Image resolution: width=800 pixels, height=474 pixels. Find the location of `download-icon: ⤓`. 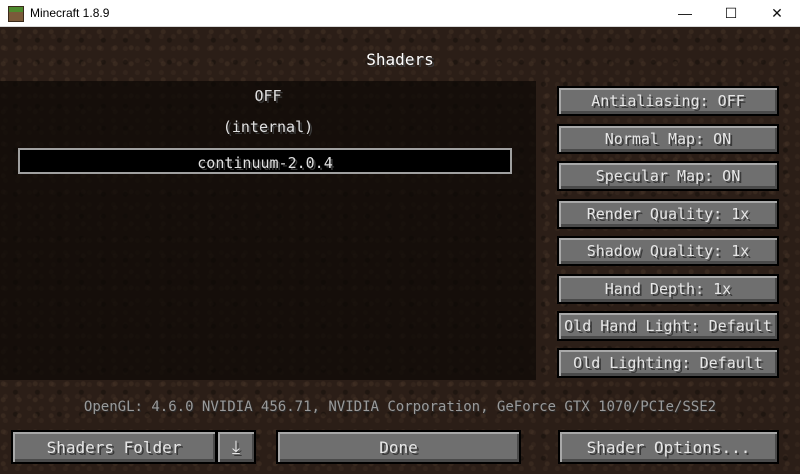

download-icon: ⤓ is located at coordinates (236, 447).